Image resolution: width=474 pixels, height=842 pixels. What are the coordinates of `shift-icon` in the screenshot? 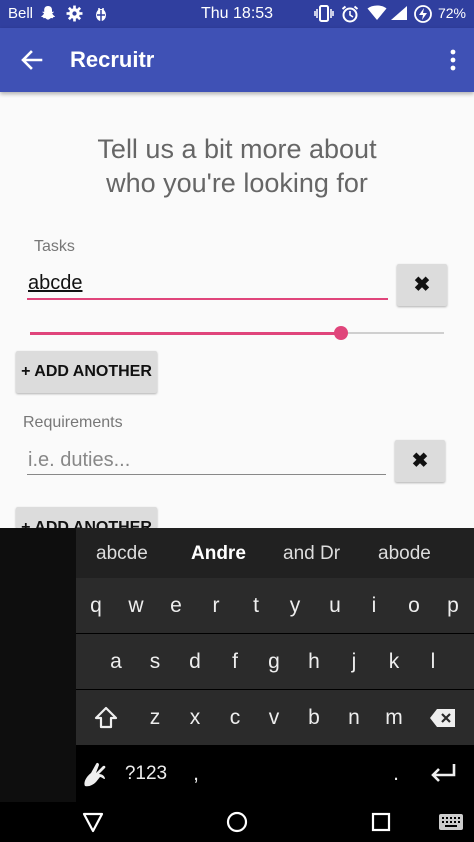 It's located at (106, 717).